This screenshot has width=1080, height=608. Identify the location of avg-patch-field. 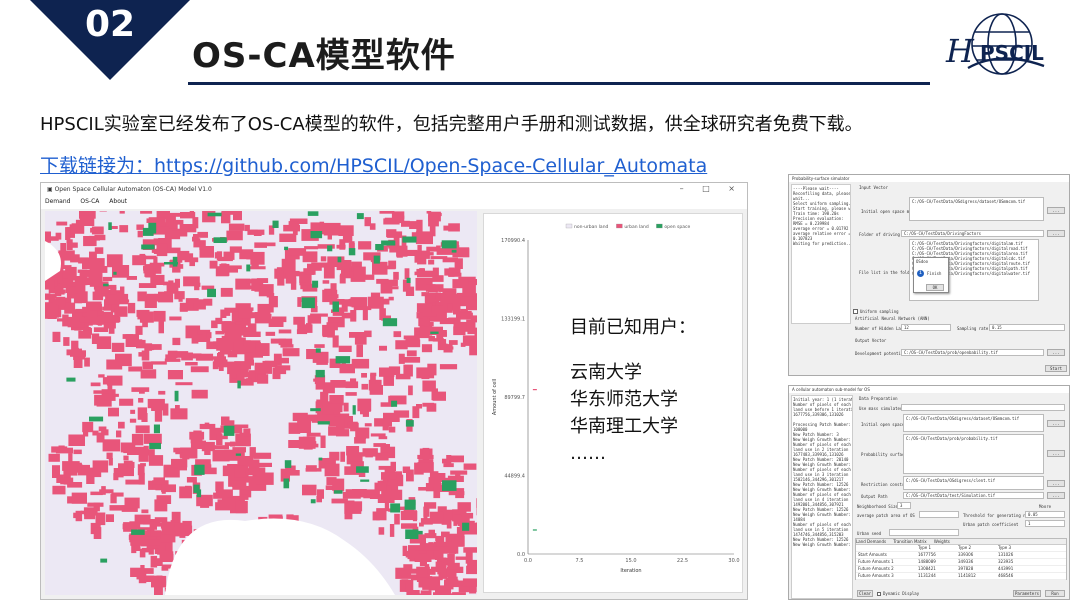
(939, 514).